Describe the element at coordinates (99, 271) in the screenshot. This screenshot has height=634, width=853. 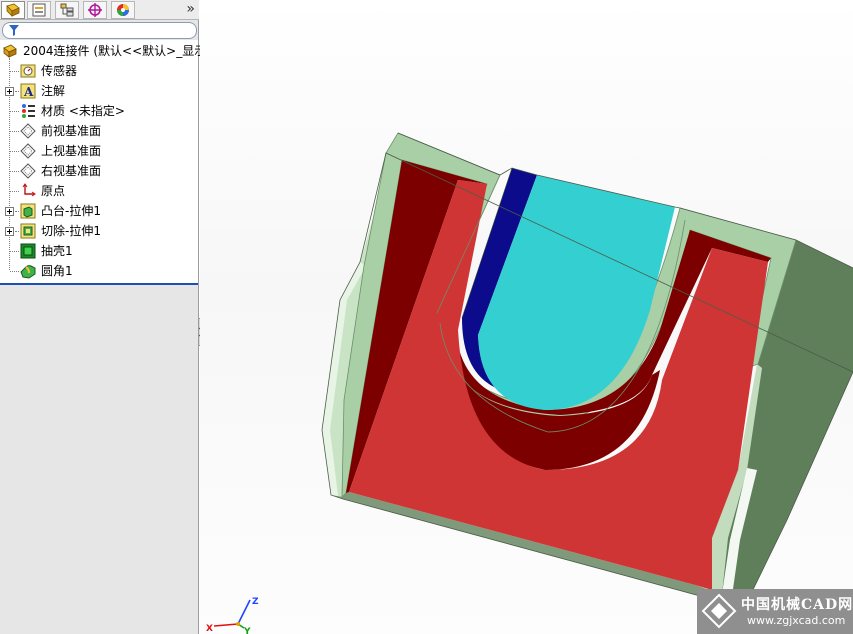
I see `tree-item-fillet: 圆角1` at that location.